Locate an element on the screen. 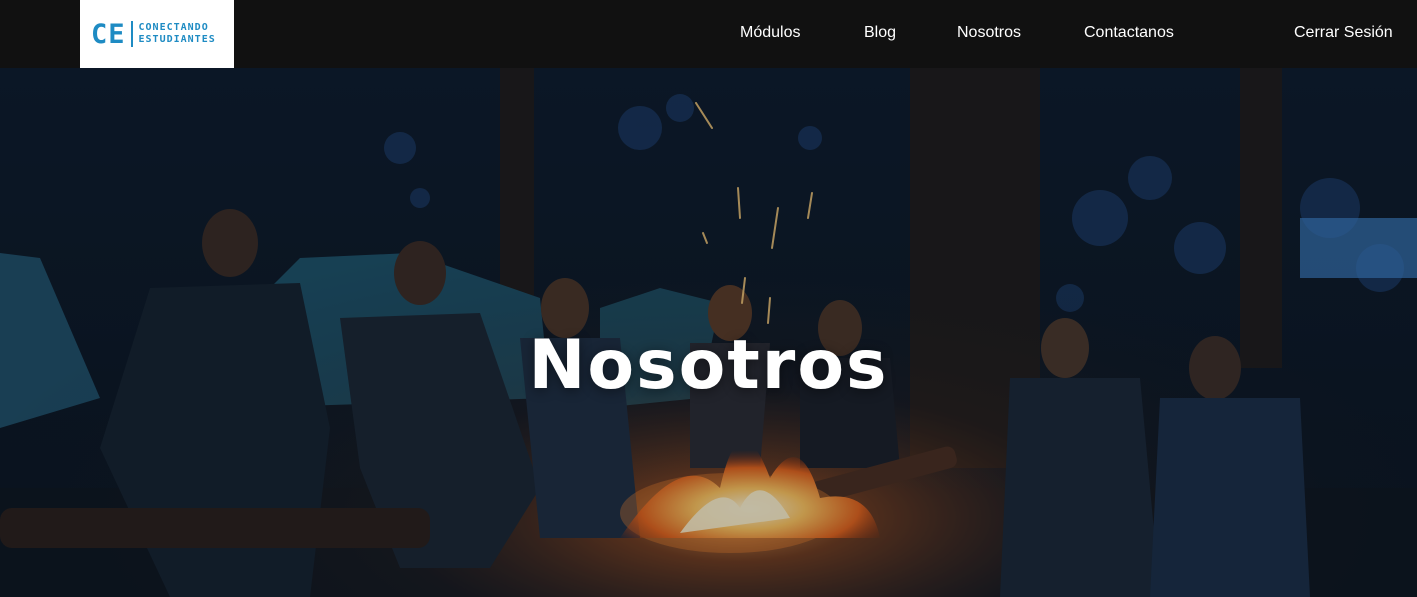  hero-title: Nosotros is located at coordinates (708, 365).